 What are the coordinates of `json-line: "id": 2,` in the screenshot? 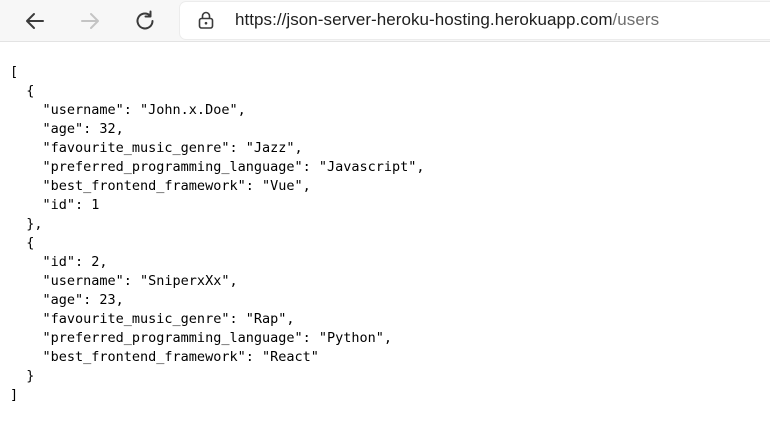 It's located at (59, 262).